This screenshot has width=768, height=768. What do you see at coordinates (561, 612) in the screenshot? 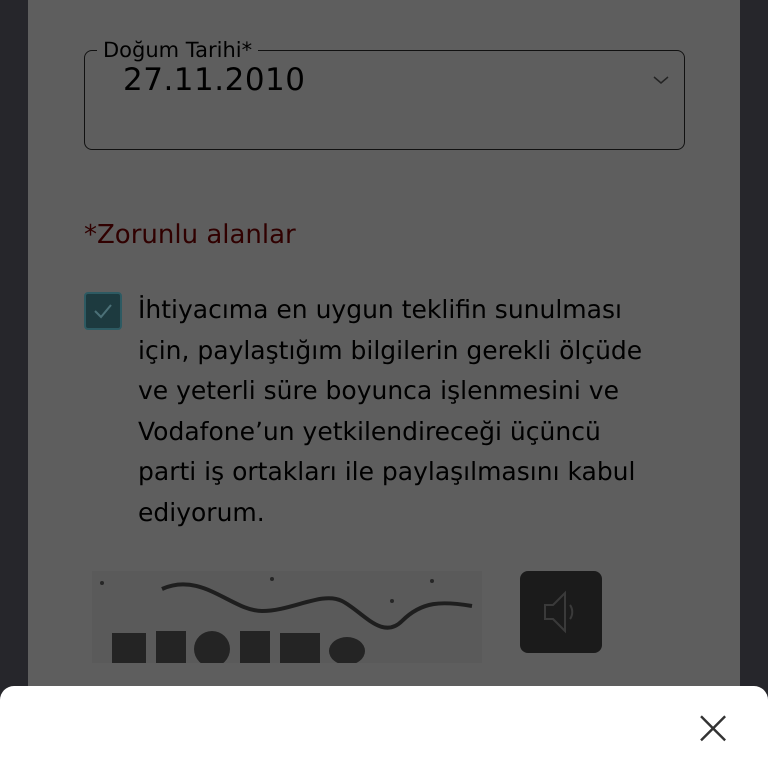
I see `audio-button` at bounding box center [561, 612].